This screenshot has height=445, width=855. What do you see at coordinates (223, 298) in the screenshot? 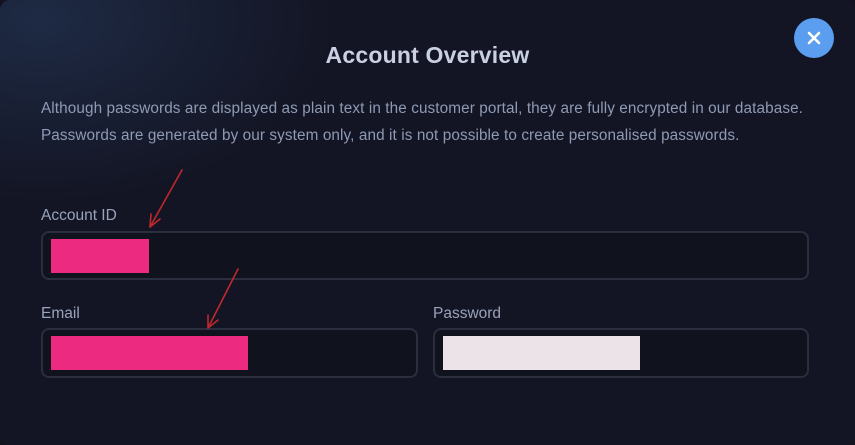
I see `arrow-to-email` at bounding box center [223, 298].